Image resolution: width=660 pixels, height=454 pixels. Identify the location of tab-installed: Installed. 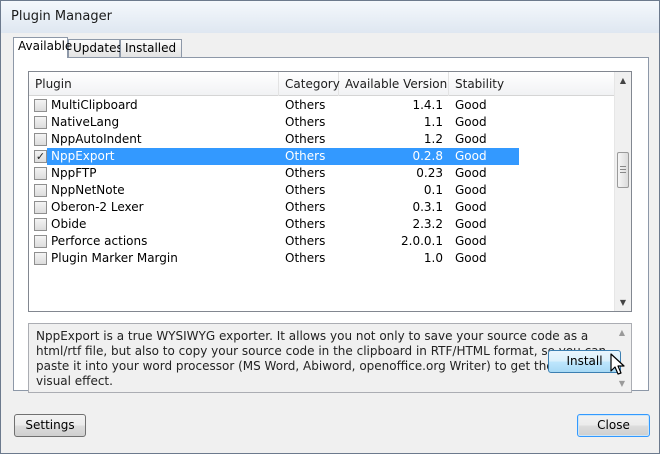
(151, 48).